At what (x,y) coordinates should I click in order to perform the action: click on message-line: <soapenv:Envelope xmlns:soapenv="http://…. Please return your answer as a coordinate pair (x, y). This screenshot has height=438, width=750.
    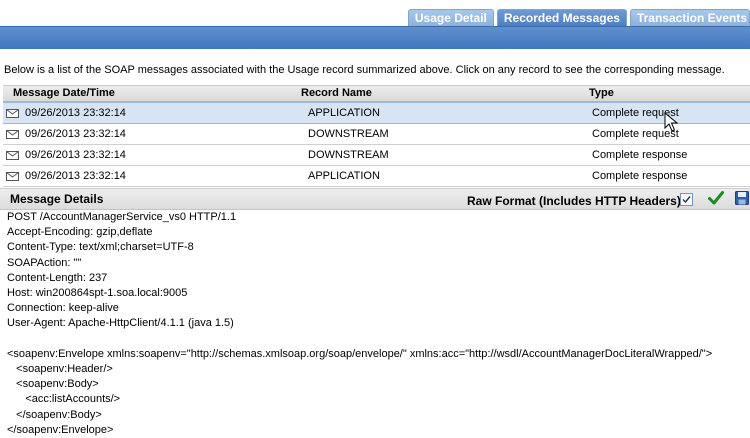
    Looking at the image, I should click on (360, 353).